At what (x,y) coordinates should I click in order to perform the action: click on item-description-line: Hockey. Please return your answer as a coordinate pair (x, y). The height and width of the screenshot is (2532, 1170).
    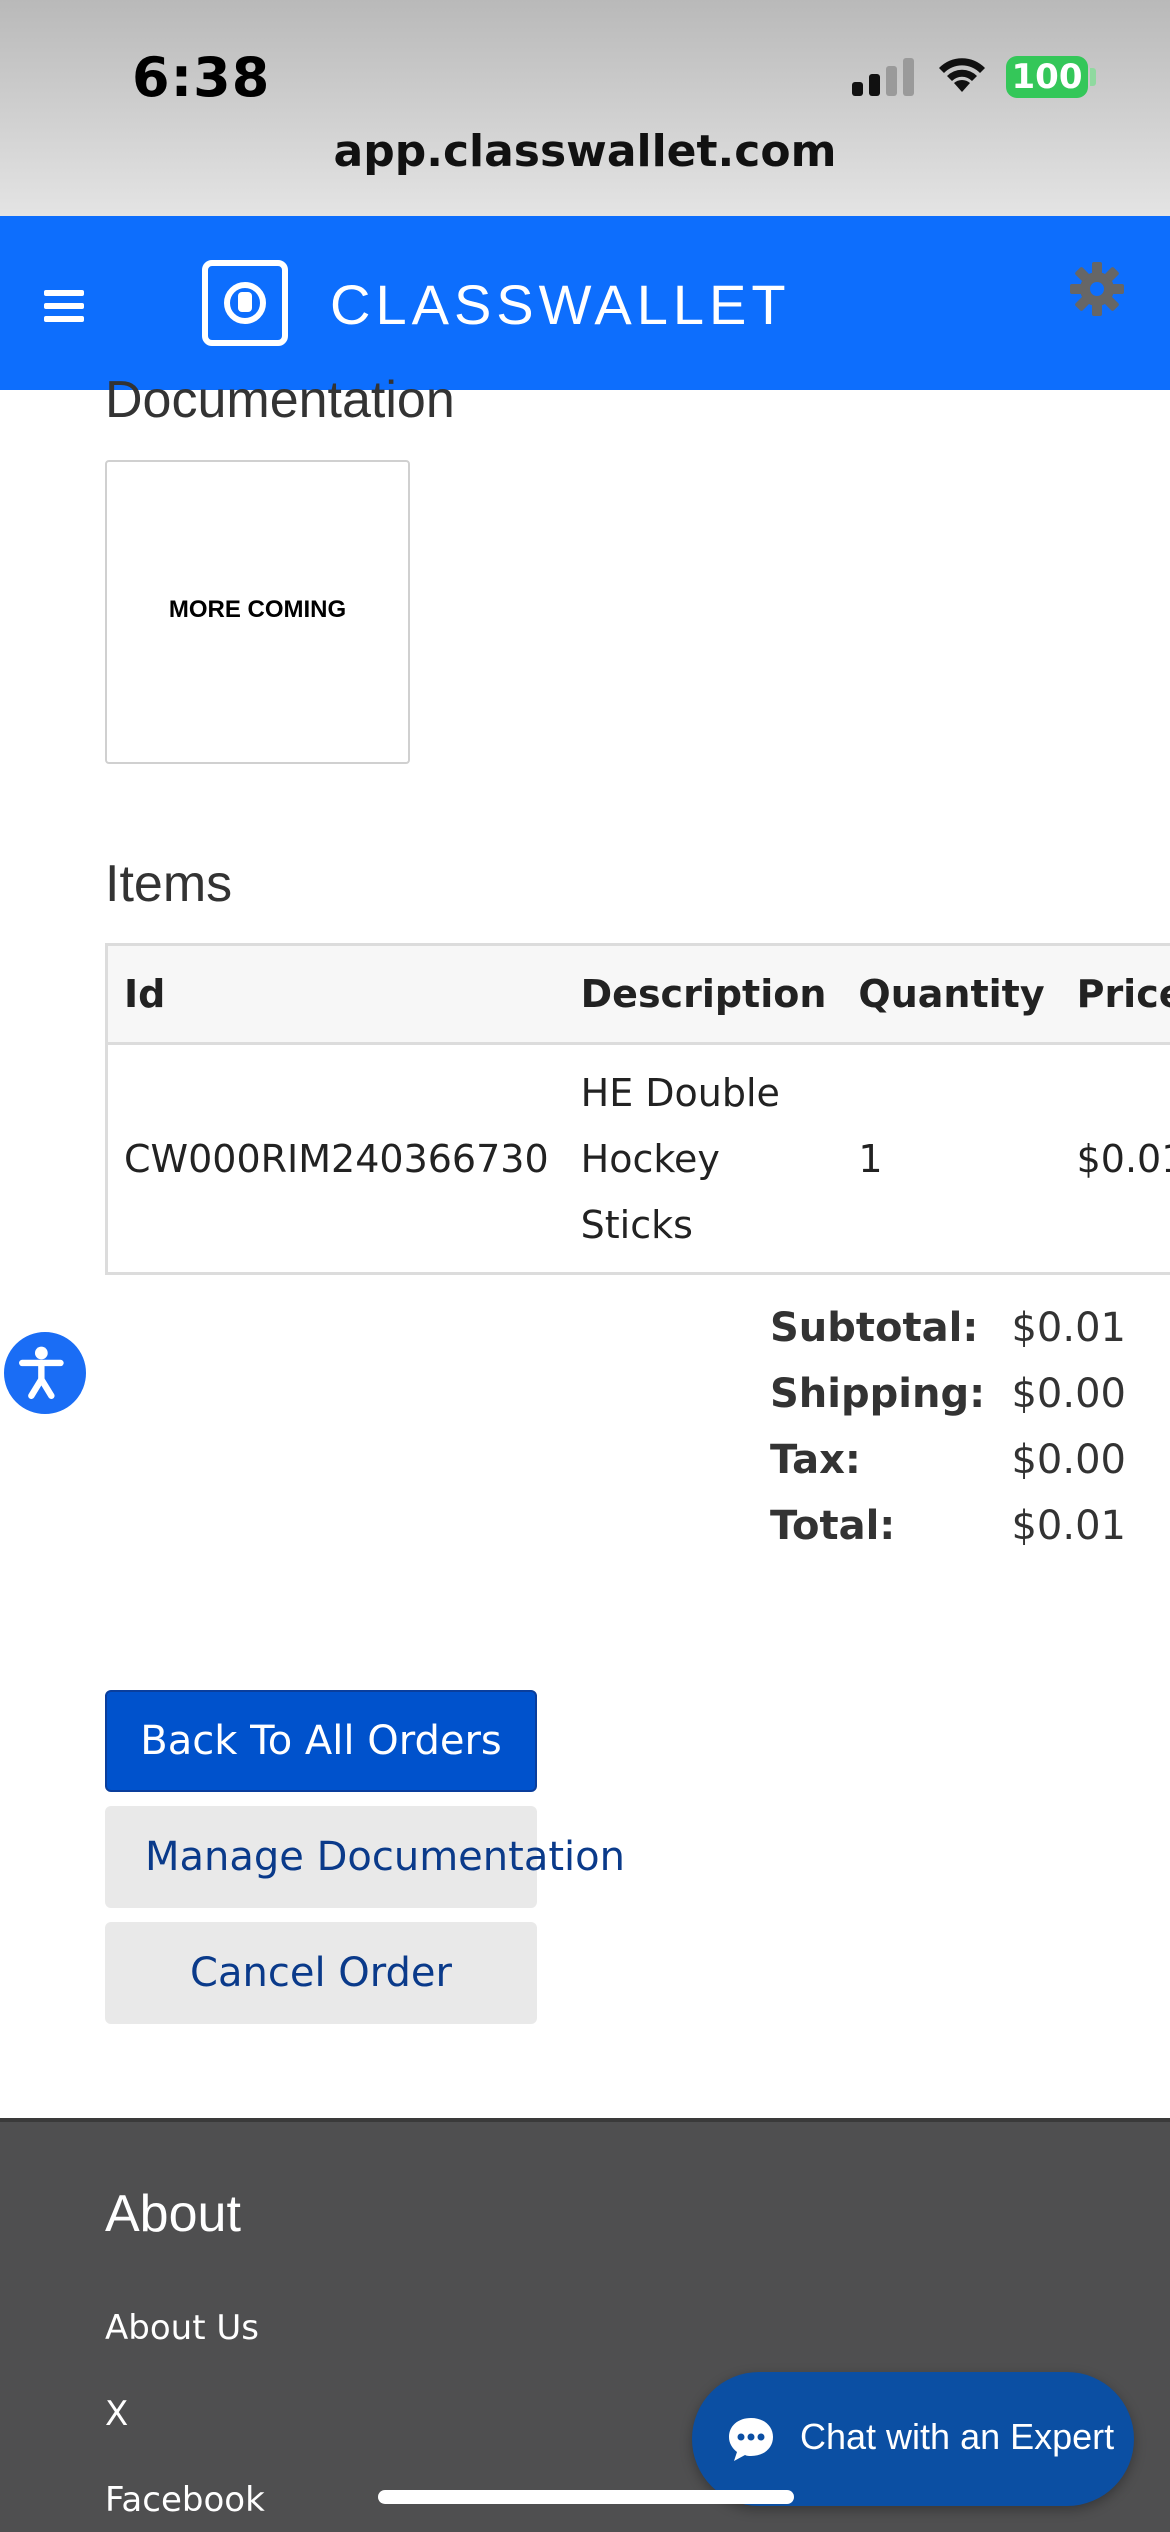
    Looking at the image, I should click on (650, 1158).